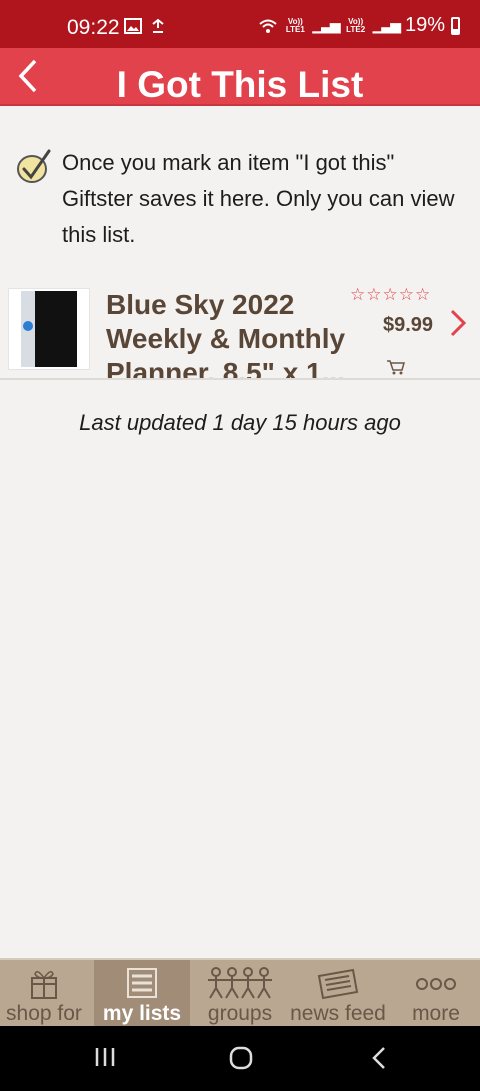  I want to click on tab-shop-for: shop for, so click(44, 994).